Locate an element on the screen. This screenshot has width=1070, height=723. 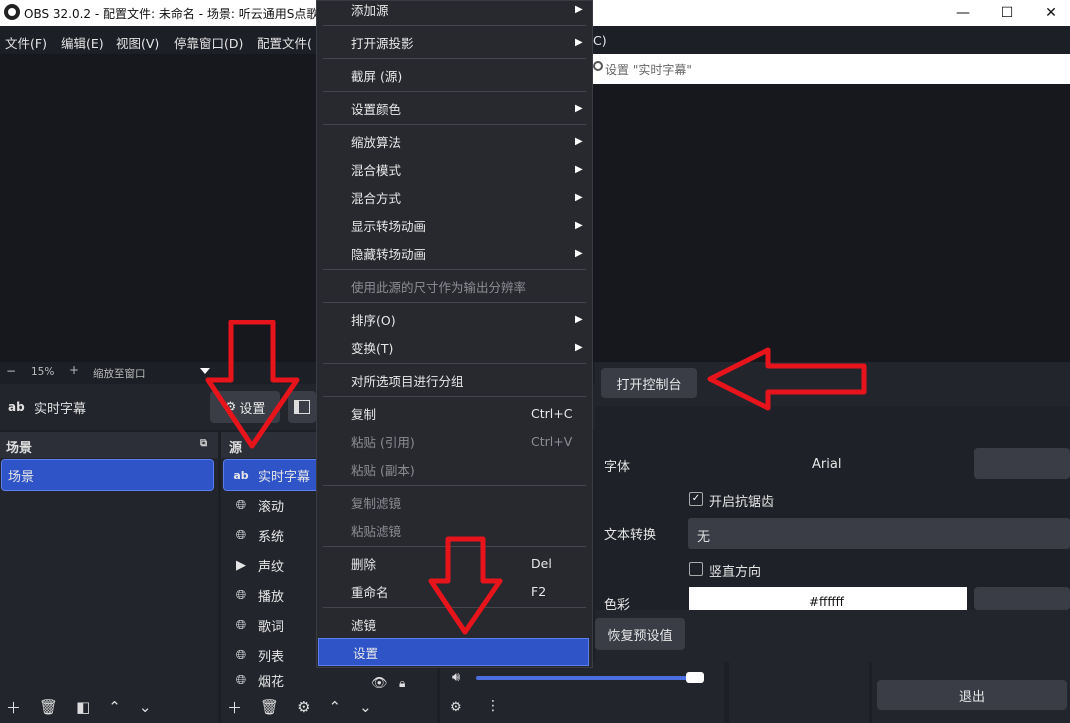
context-menu-item: 混合模式 ▶ is located at coordinates (454, 169).